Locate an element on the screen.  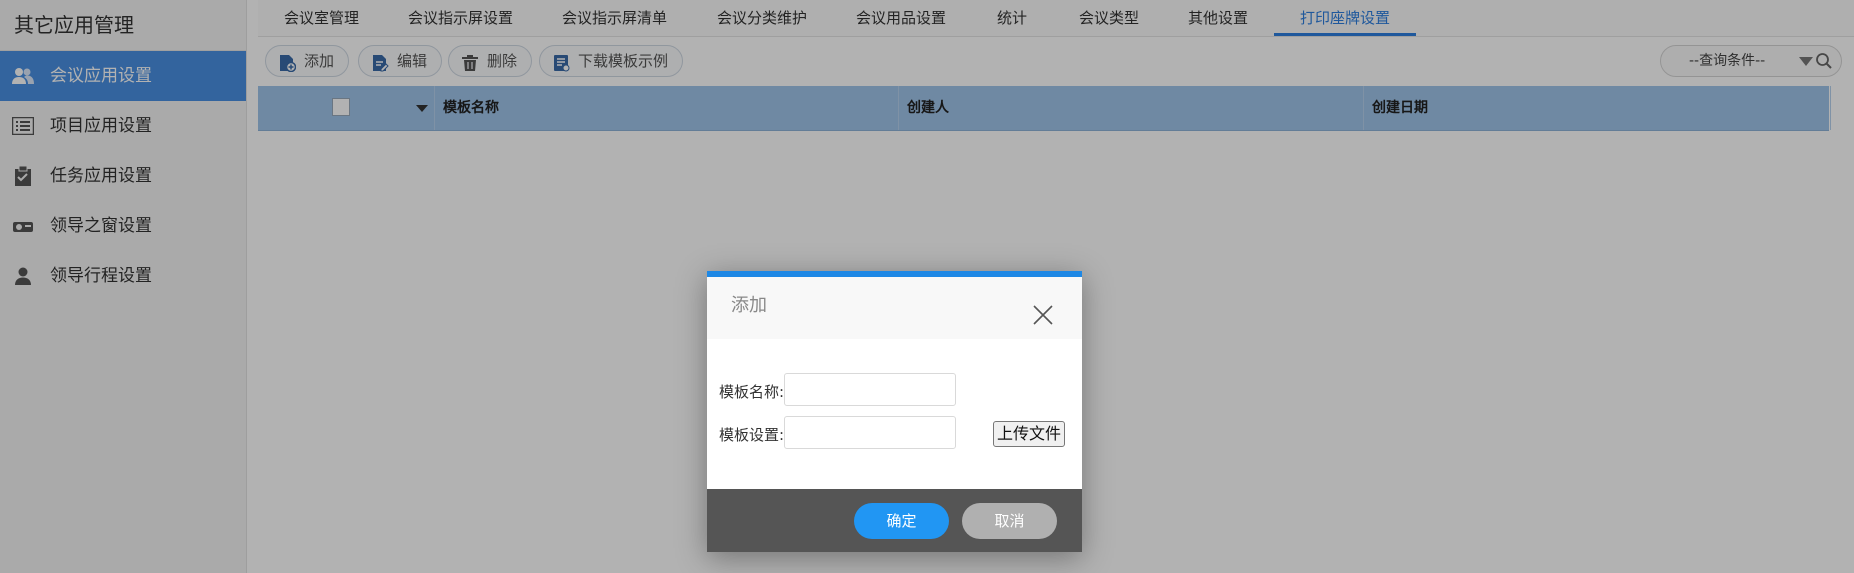
dialog-footer: 确定 取消 is located at coordinates (894, 520).